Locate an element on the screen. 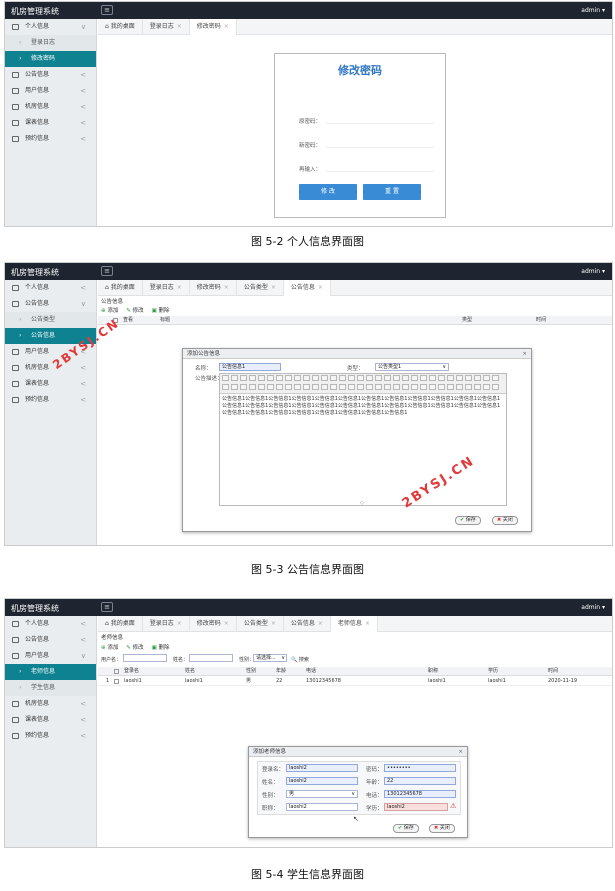 This screenshot has width=615, height=891. hamburger-icon: ≡ is located at coordinates (107, 607).